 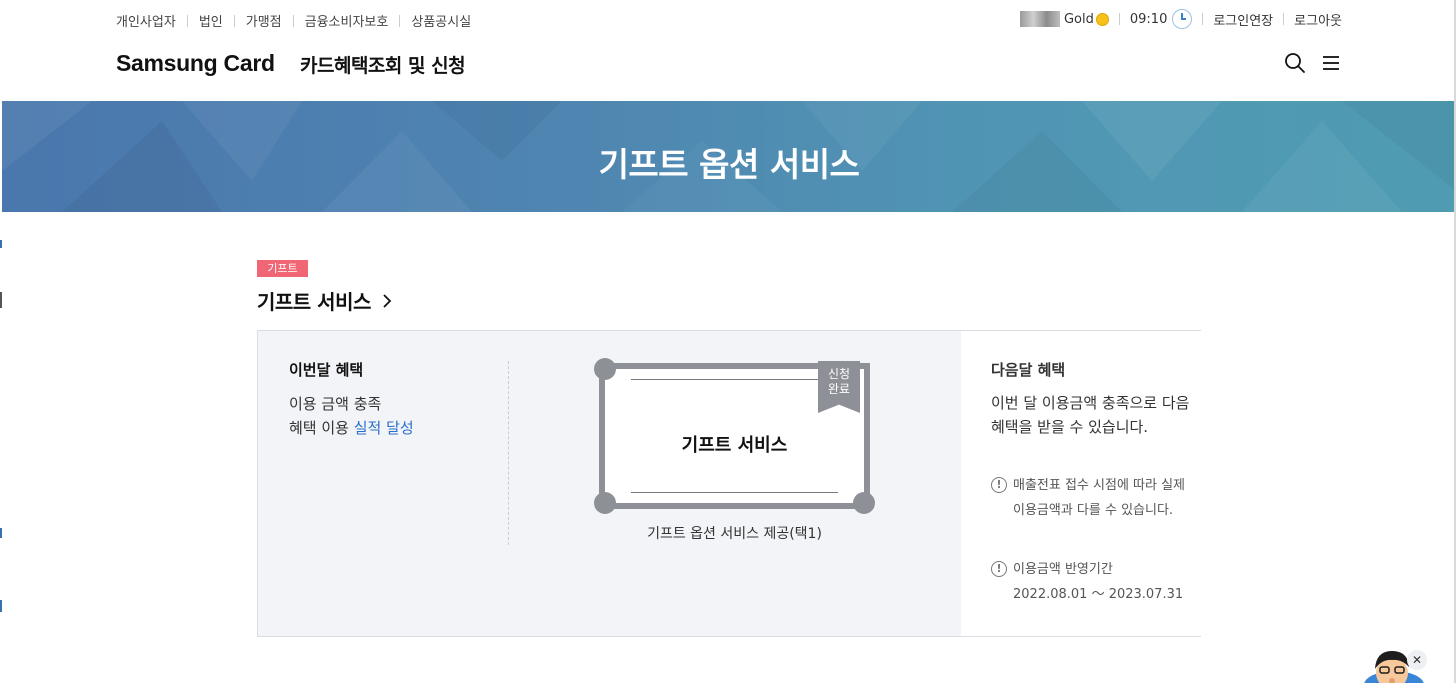 I want to click on card-bottom-line, so click(x=734, y=492).